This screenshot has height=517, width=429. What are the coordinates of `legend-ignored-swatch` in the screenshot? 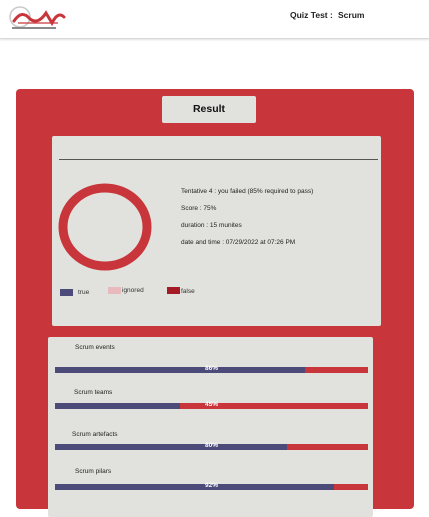 It's located at (114, 290).